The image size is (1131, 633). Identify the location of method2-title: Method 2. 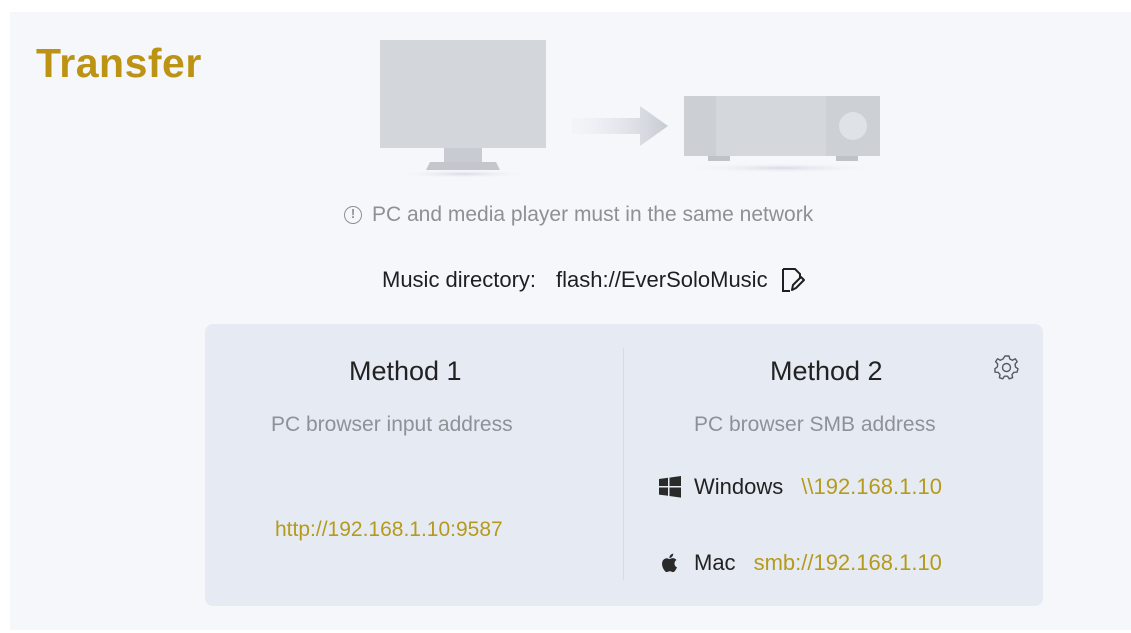
(826, 371).